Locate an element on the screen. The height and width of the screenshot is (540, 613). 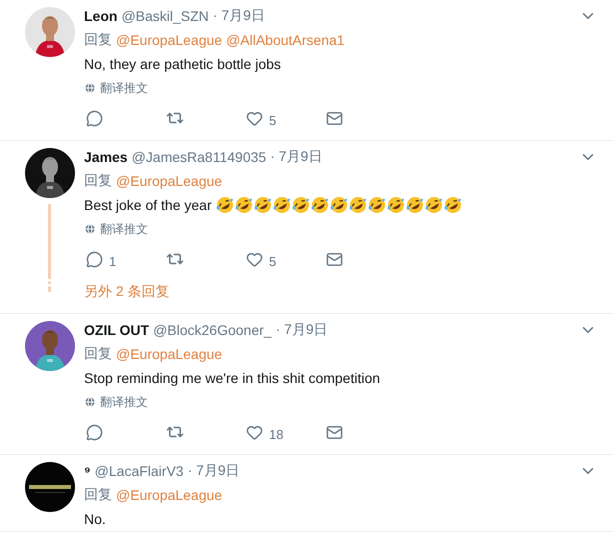
user-handle: @Block26Gooner_ is located at coordinates (212, 330).